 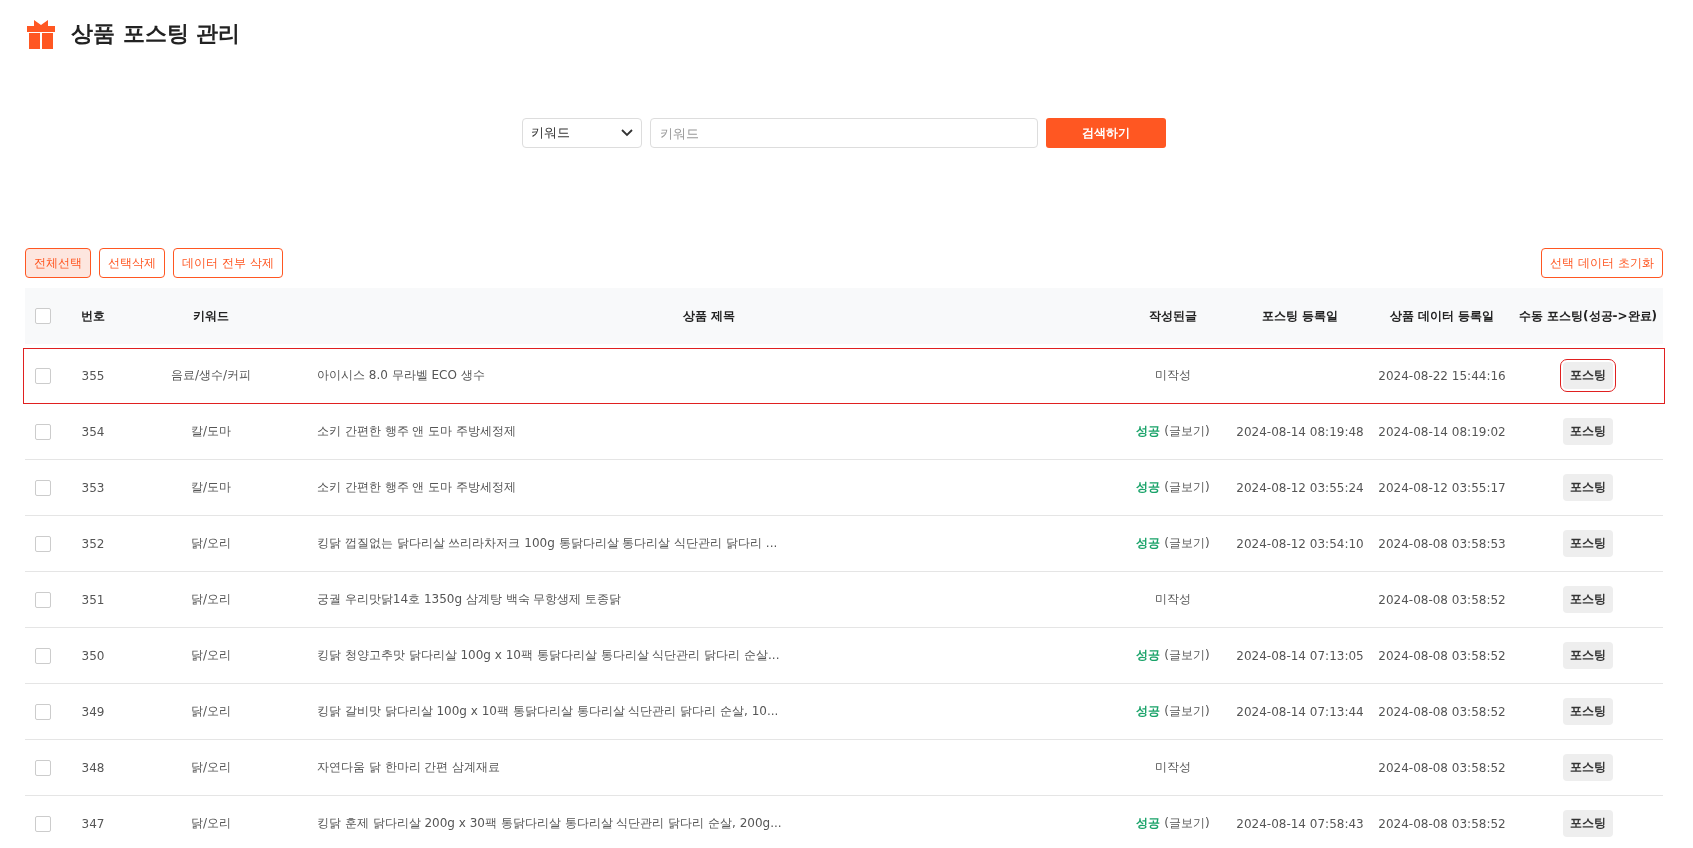 I want to click on table-row: 347 닭/오리 킹닭 훈제 닭다리살 200g x 30팩 통닭다리살 통다리살 식단관리 닭다리 순살, 200g... 성공 (글보기) 2024-08-14 07:58:43 2024-08-08 03:58:52 포스팅, so click(x=844, y=822).